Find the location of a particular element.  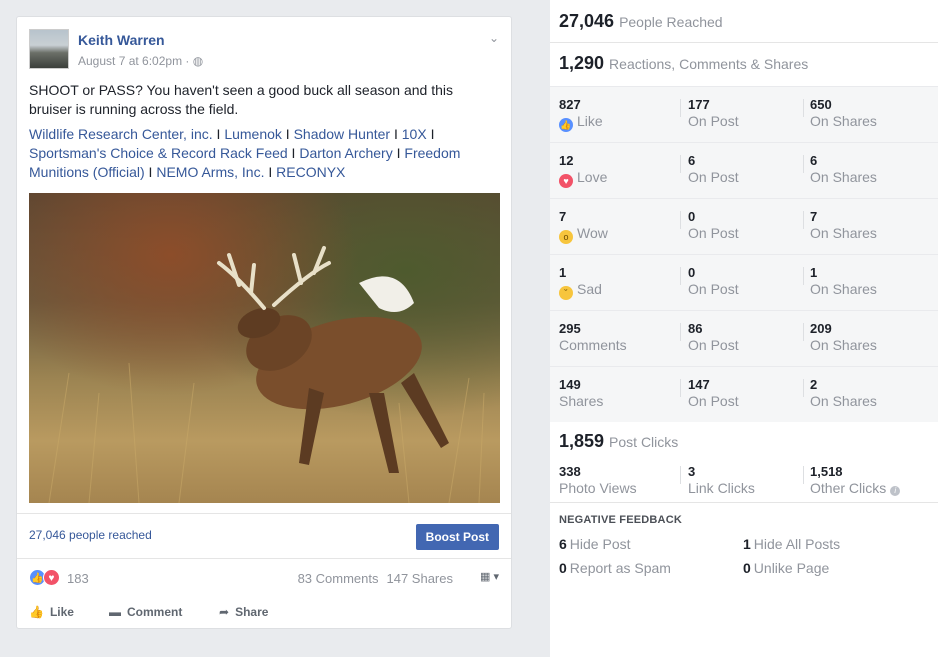

tag-link: Darton Archery is located at coordinates (345, 153).